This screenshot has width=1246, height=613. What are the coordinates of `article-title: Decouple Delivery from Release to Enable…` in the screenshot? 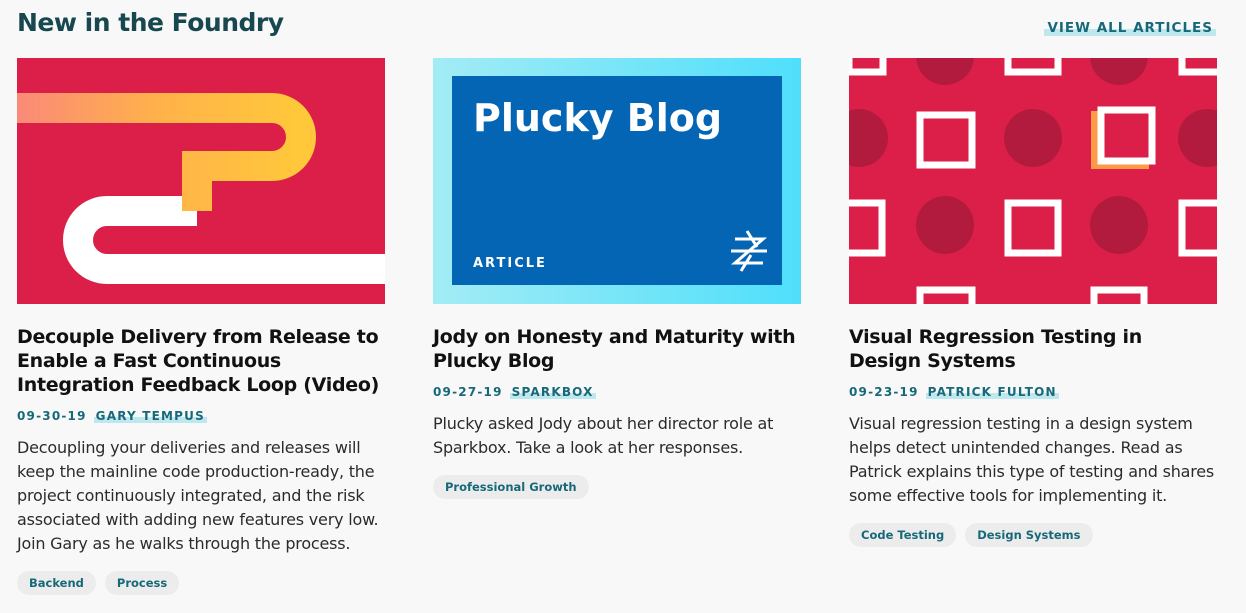 It's located at (201, 361).